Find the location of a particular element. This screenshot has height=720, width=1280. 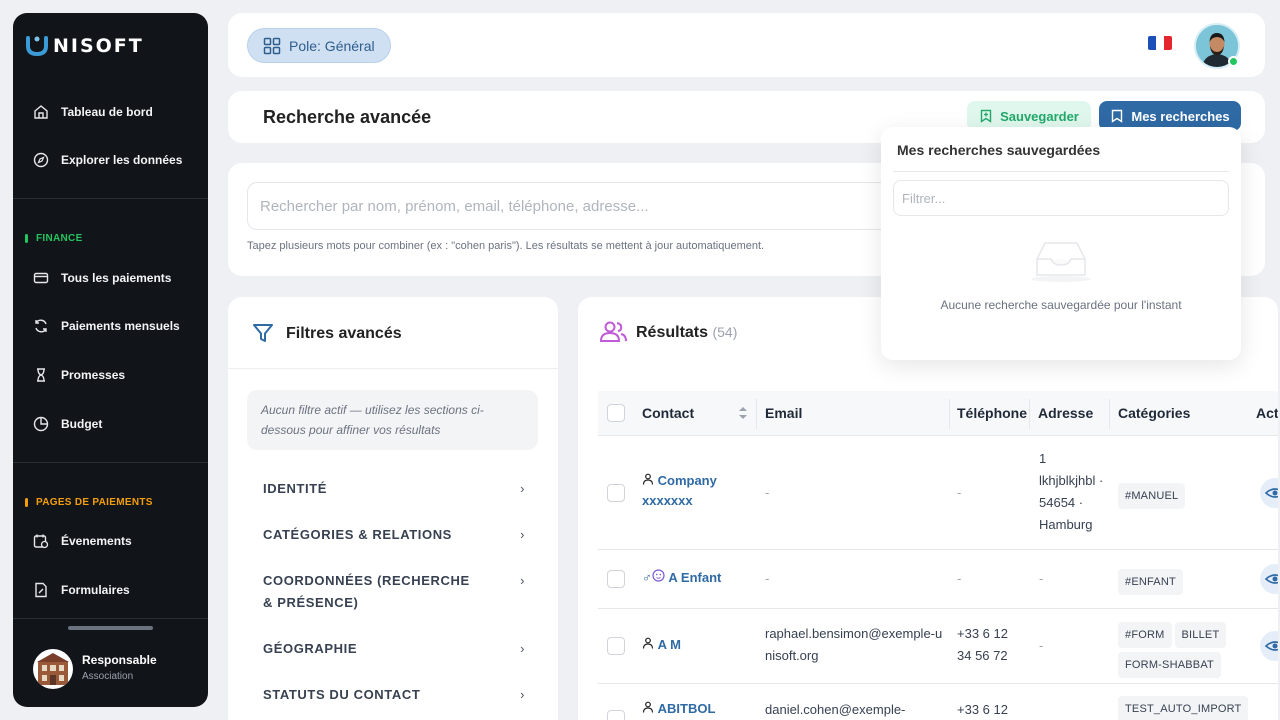

sidebar-item-forms: Formulaires is located at coordinates (110, 590).